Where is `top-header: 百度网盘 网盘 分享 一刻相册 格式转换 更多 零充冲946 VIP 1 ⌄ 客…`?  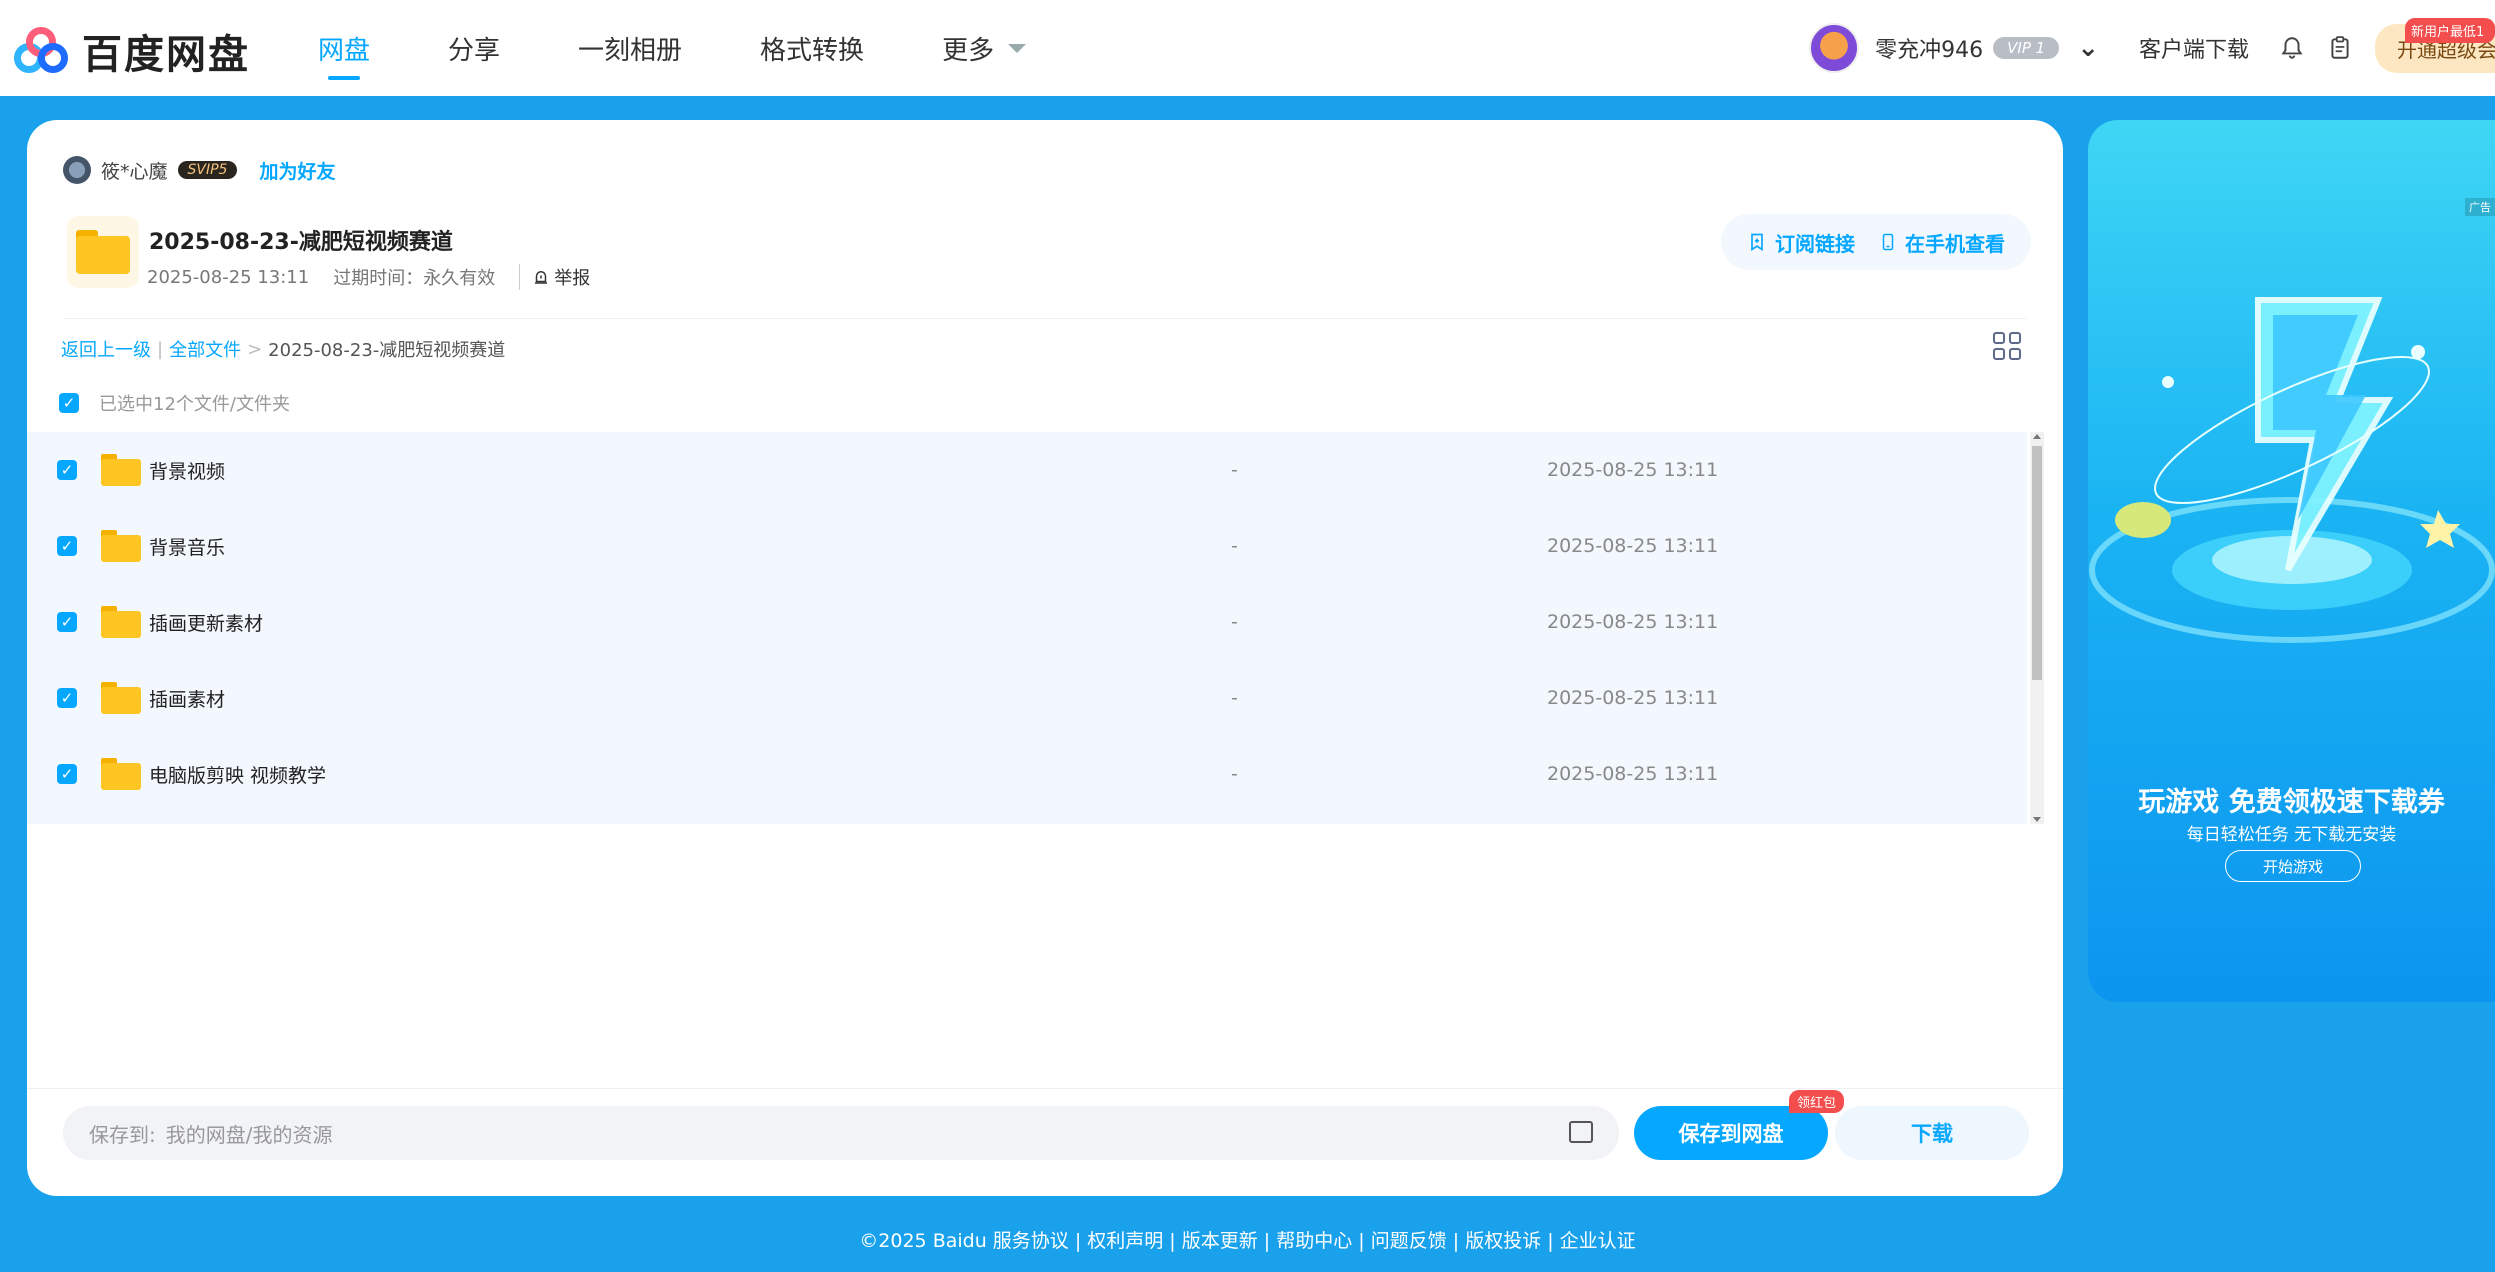 top-header: 百度网盘 网盘 分享 一刻相册 格式转换 更多 零充冲946 VIP 1 ⌄ 客… is located at coordinates (1247, 48).